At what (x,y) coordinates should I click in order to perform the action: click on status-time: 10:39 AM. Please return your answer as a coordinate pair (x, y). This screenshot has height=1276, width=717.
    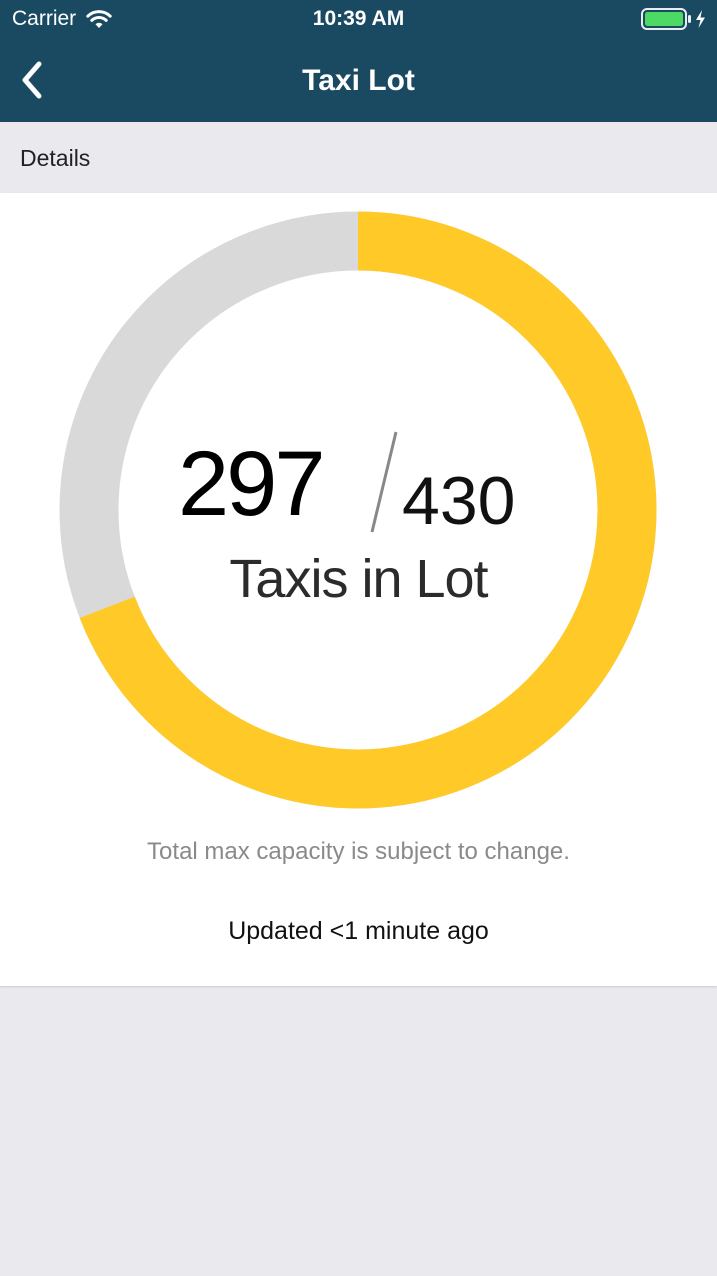
    Looking at the image, I should click on (358, 18).